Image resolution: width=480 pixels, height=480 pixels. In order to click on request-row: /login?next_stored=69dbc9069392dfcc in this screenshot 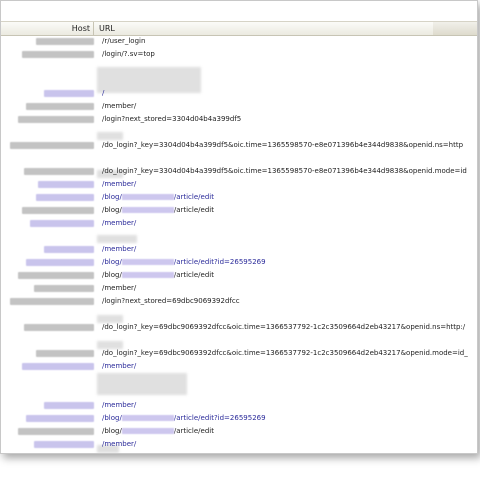, I will do `click(239, 301)`.